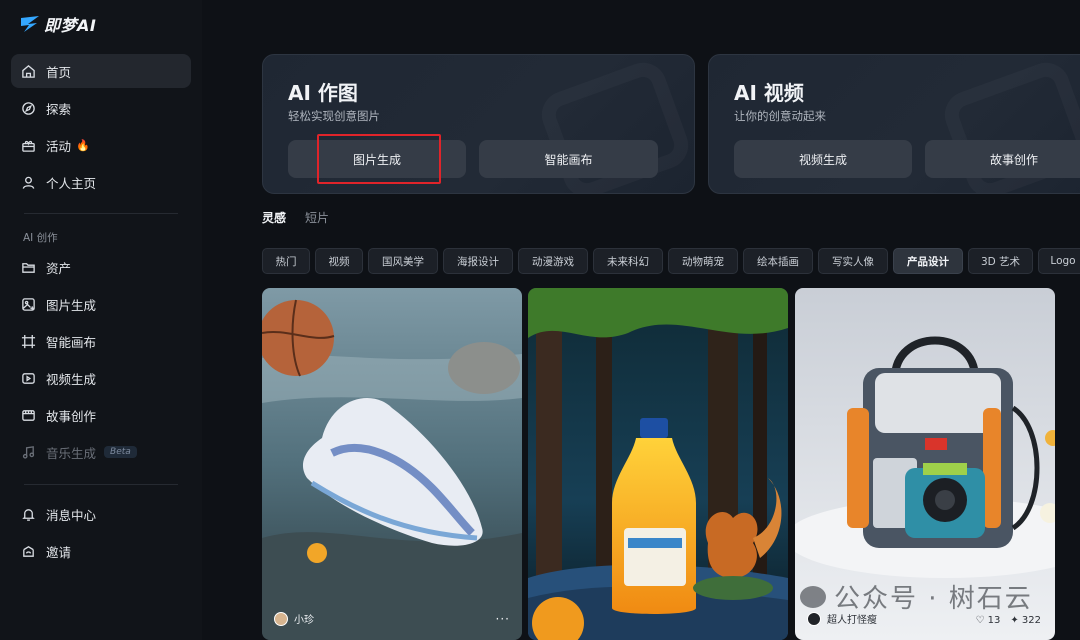 The height and width of the screenshot is (640, 1080). What do you see at coordinates (71, 342) in the screenshot?
I see `sidebar-item-label: 智能画布` at bounding box center [71, 342].